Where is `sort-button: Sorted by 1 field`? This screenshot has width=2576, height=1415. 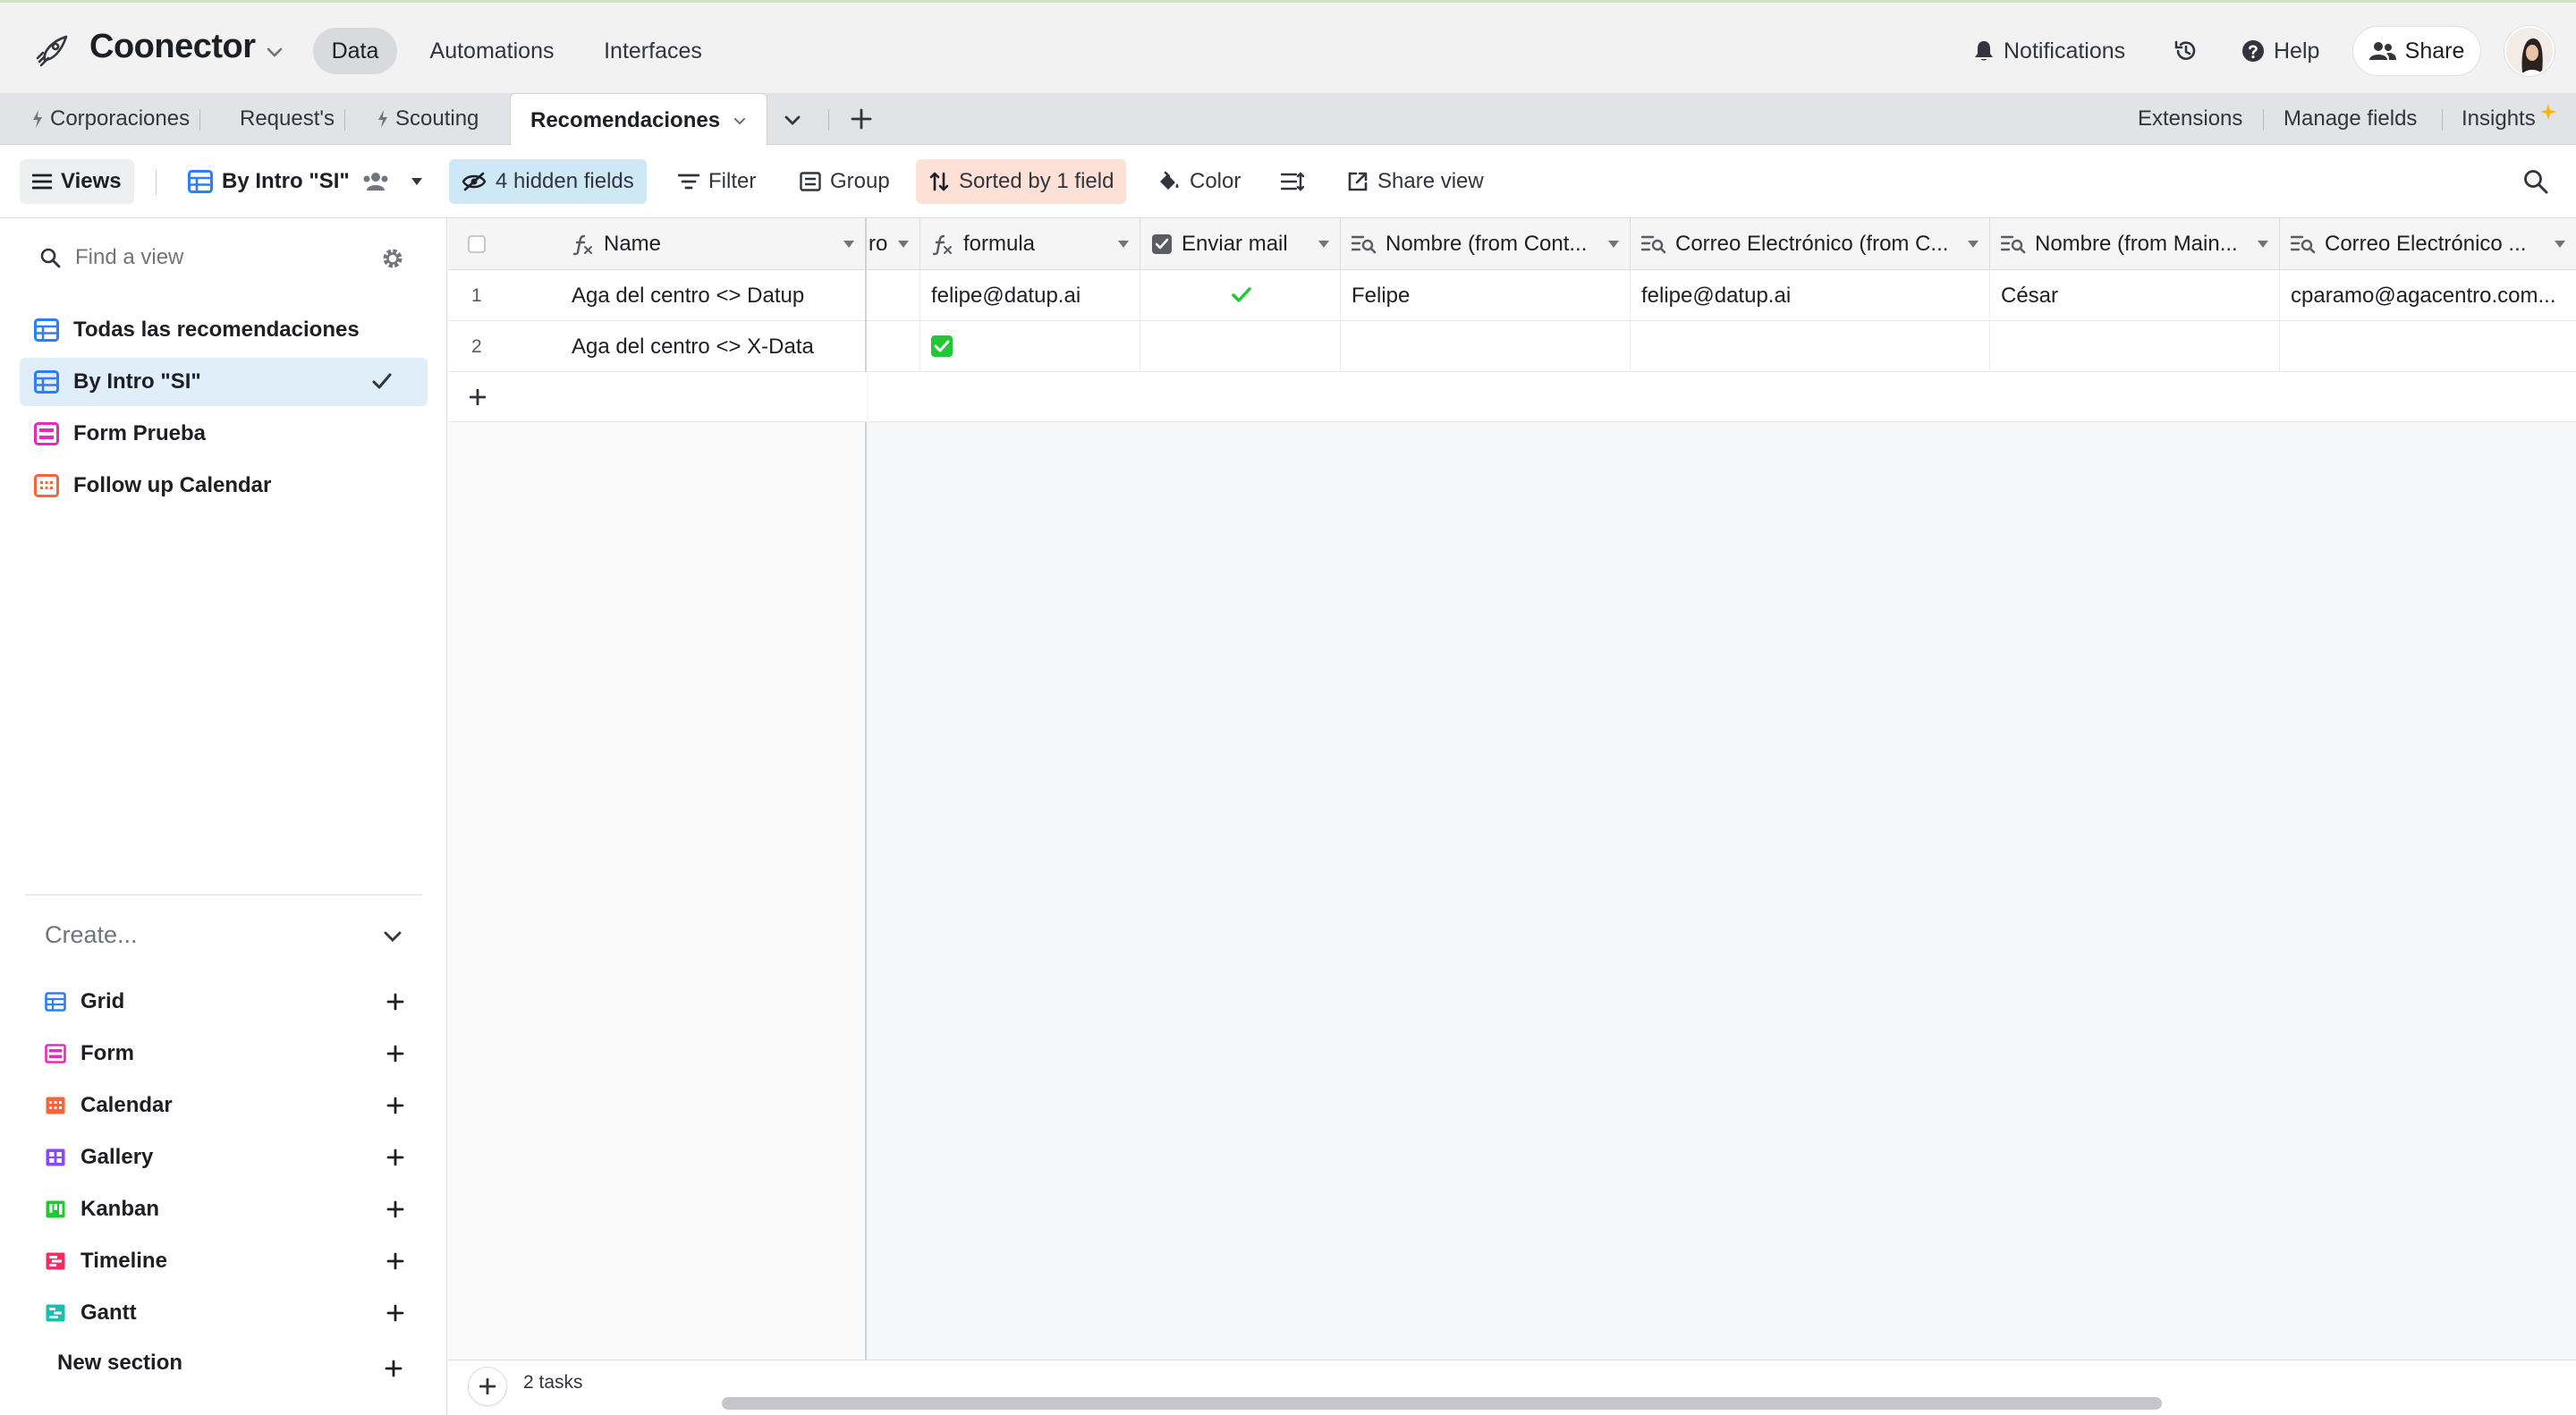
sort-button: Sorted by 1 field is located at coordinates (1021, 182).